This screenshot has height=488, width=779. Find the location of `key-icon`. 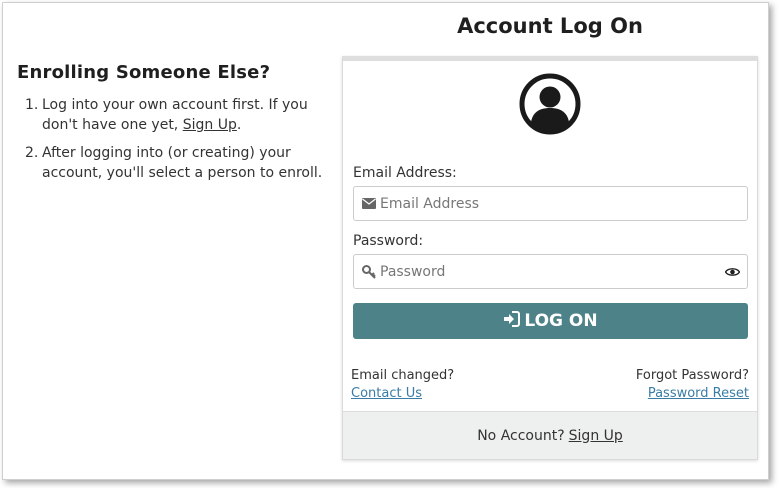

key-icon is located at coordinates (367, 271).